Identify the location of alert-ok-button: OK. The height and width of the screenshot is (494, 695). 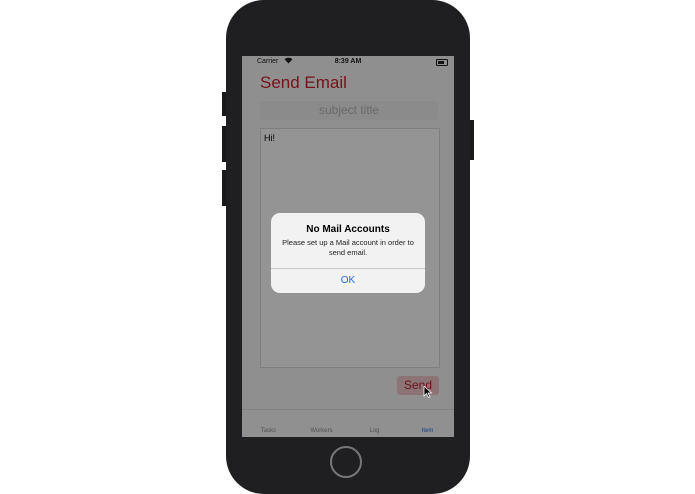
(348, 281).